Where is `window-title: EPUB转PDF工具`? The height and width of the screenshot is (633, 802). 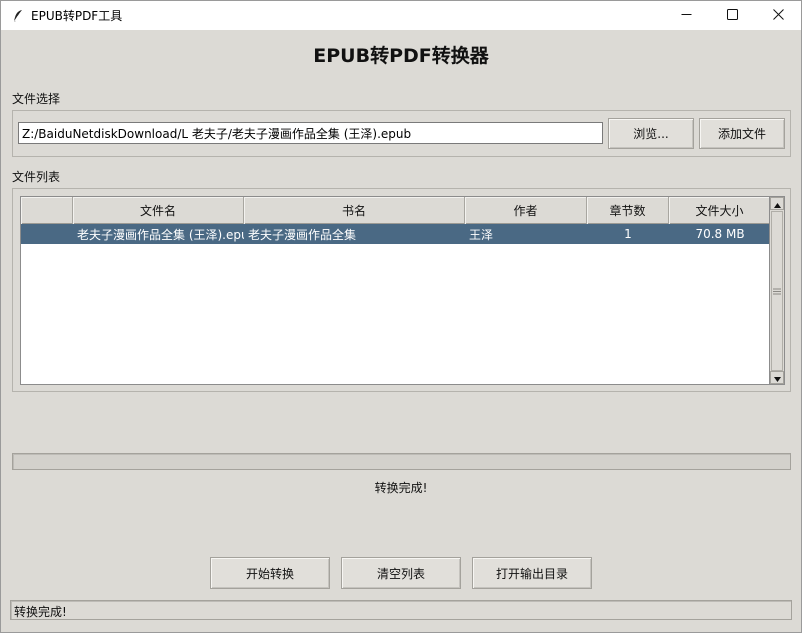 window-title: EPUB转PDF工具 is located at coordinates (77, 16).